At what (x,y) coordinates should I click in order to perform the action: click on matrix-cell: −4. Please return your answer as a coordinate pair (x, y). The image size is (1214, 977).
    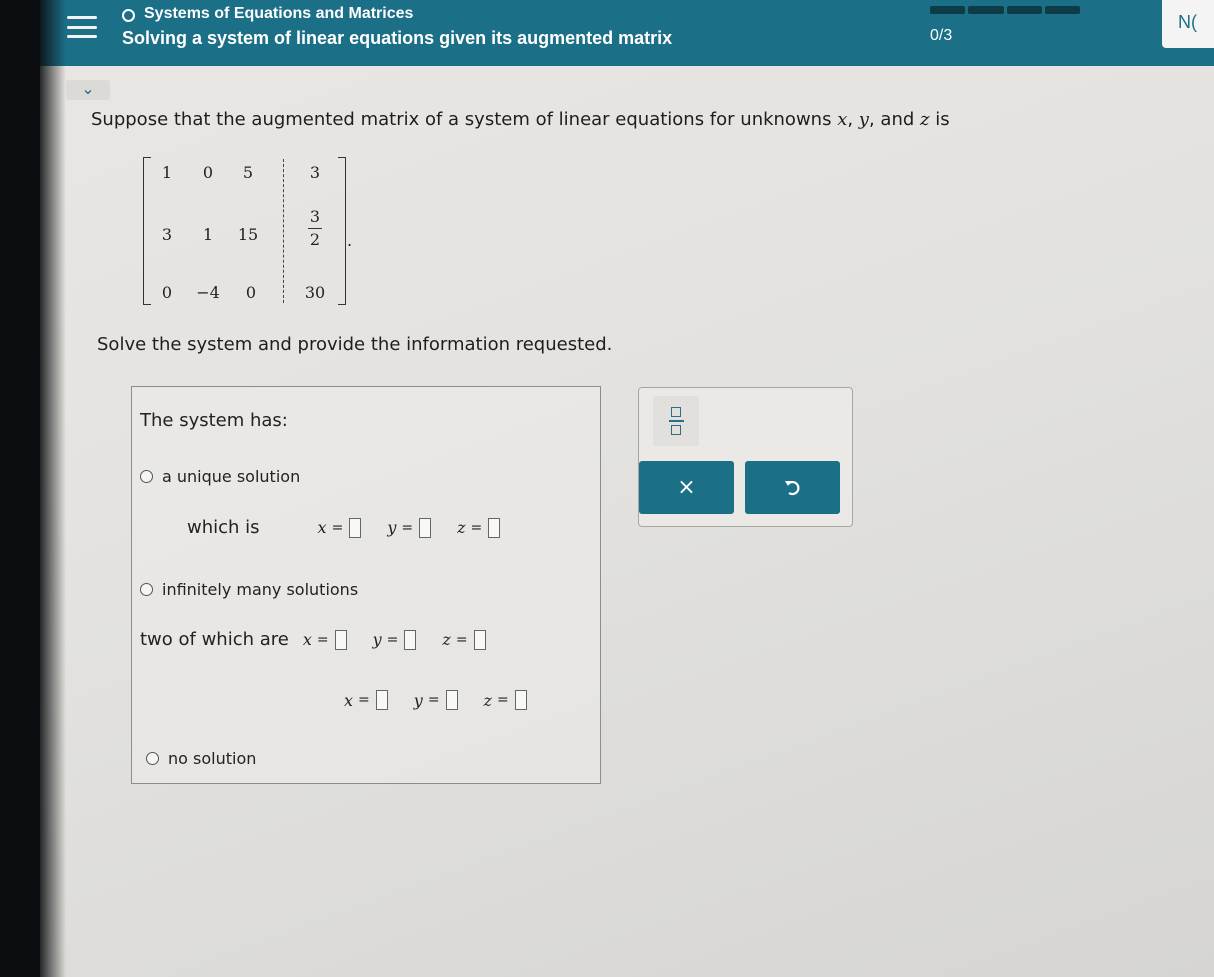
    Looking at the image, I should click on (208, 292).